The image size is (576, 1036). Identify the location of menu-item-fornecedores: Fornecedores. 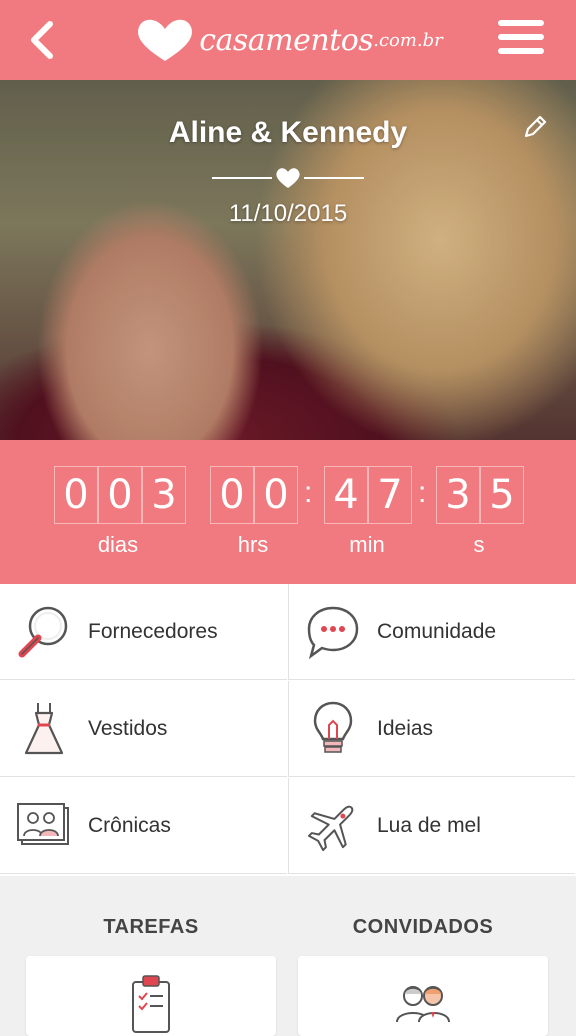
(143, 632).